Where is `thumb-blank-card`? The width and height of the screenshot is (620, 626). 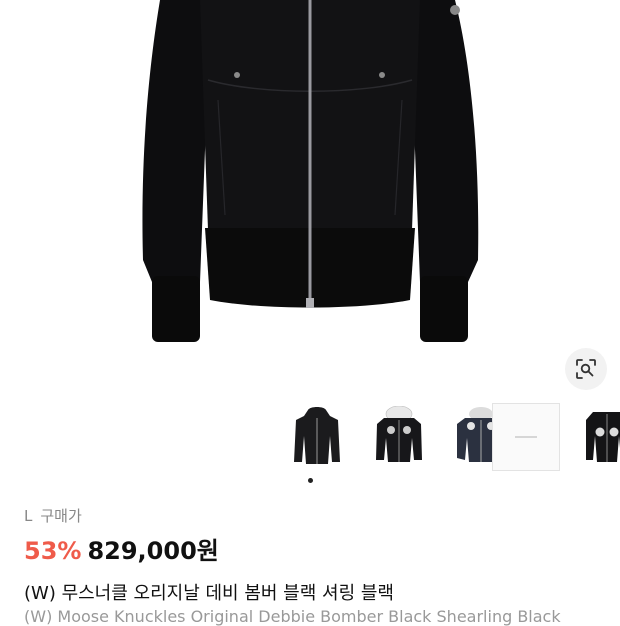
thumb-blank-card is located at coordinates (526, 437).